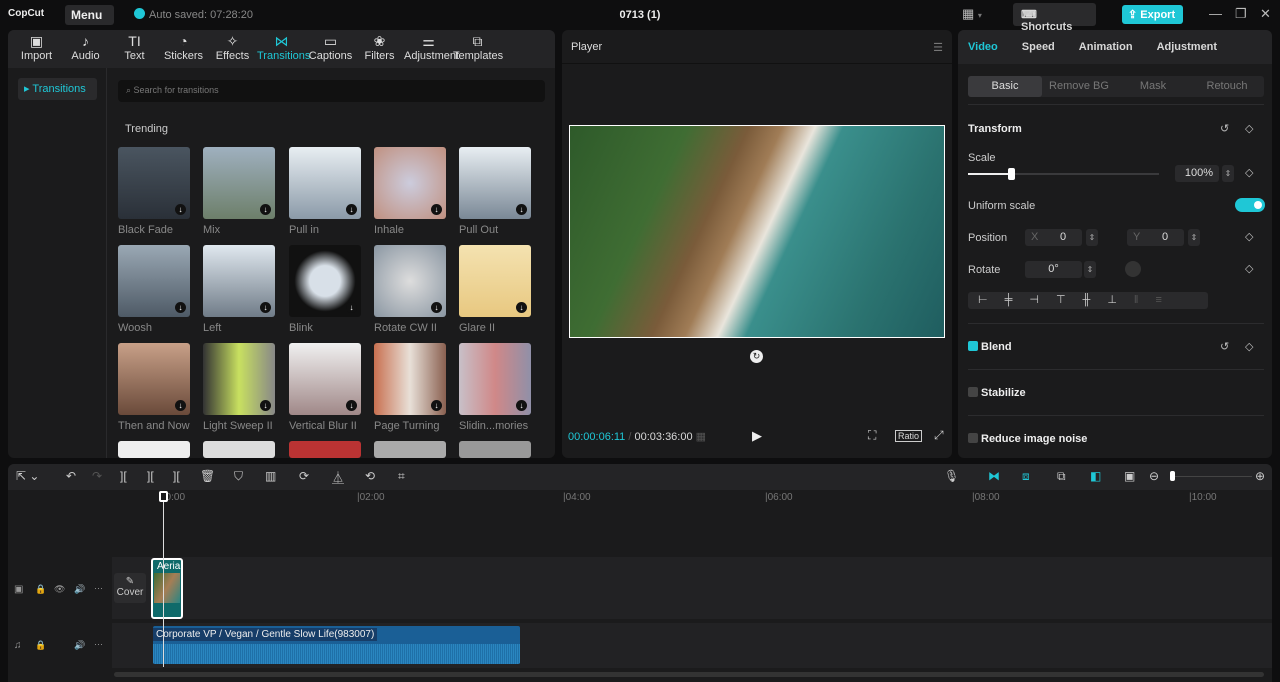 The width and height of the screenshot is (1280, 682). I want to click on video-clip: Aerial, so click(167, 588).